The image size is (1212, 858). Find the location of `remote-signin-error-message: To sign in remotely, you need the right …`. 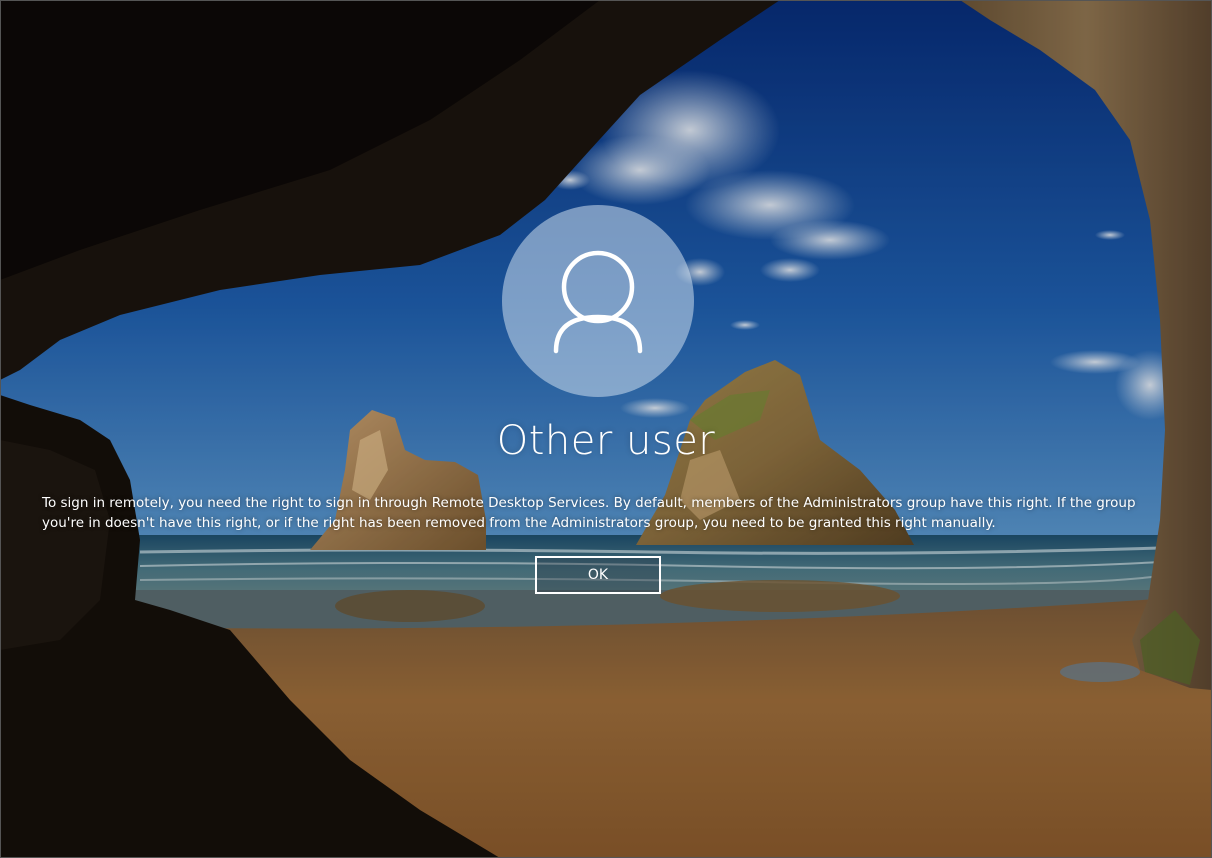

remote-signin-error-message: To sign in remotely, you need the right … is located at coordinates (589, 513).